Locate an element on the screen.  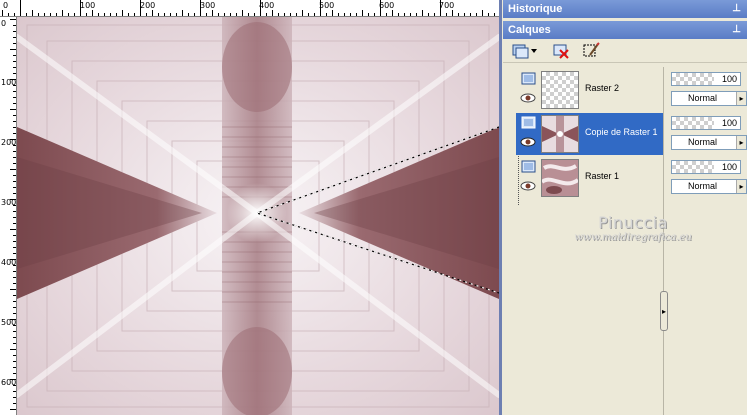
layer-row-copie-de-raster-1: Copie de Raster 1 is located at coordinates (589, 134).